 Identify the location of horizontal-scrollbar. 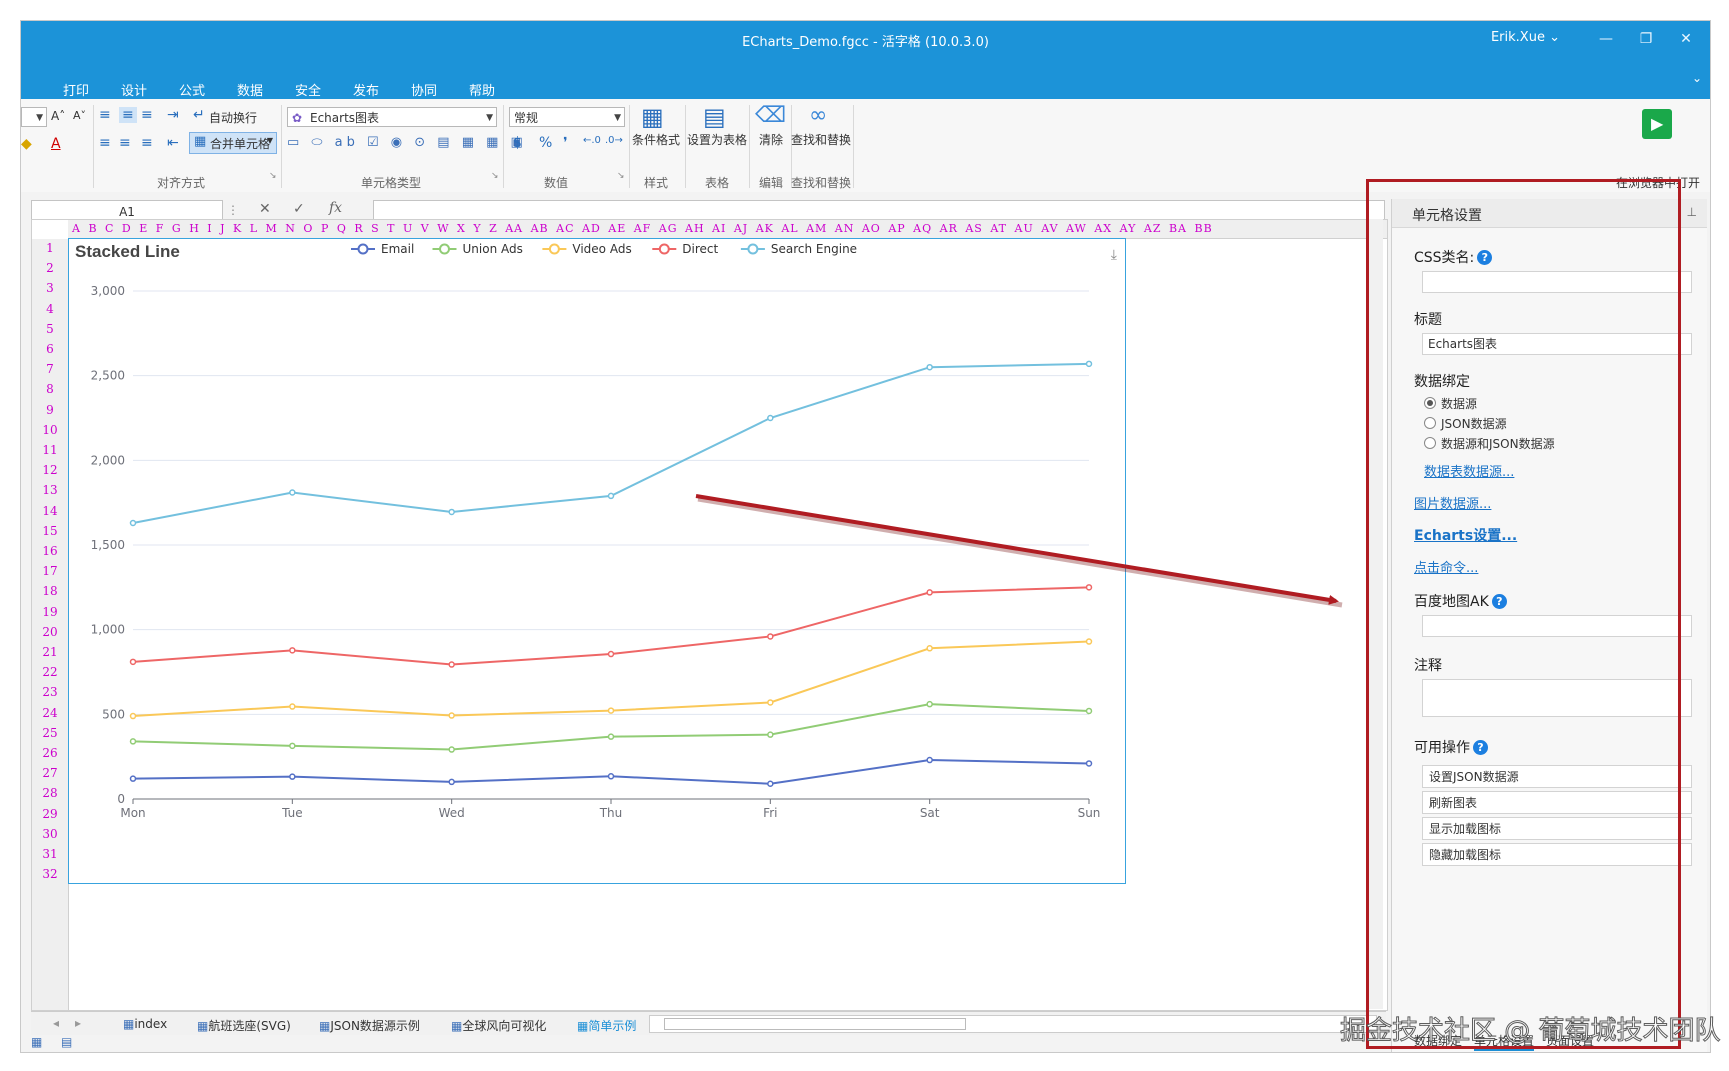
(1013, 1024).